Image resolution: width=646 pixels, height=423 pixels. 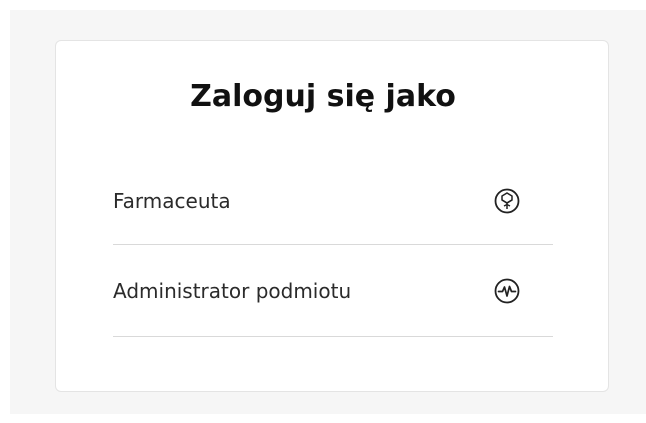 I want to click on pharmacy-symbol-icon, so click(x=507, y=201).